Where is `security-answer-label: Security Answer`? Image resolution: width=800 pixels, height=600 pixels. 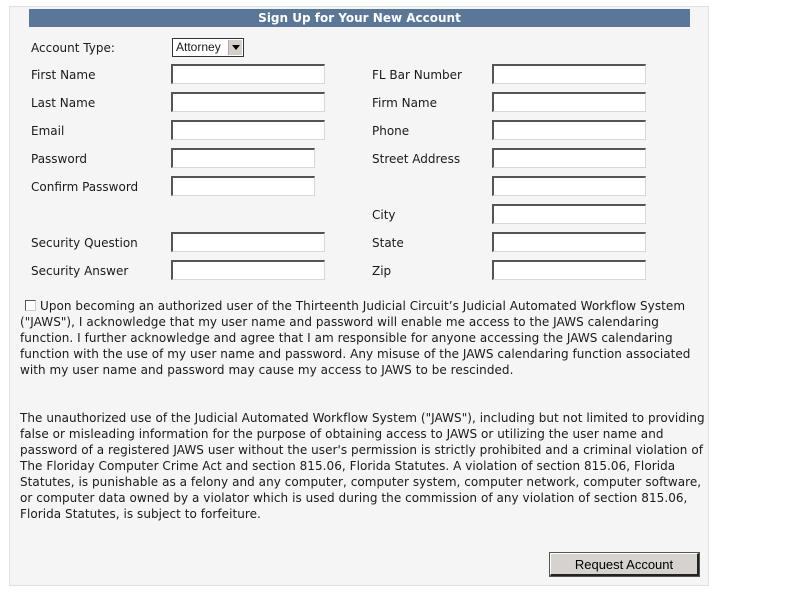 security-answer-label: Security Answer is located at coordinates (80, 271).